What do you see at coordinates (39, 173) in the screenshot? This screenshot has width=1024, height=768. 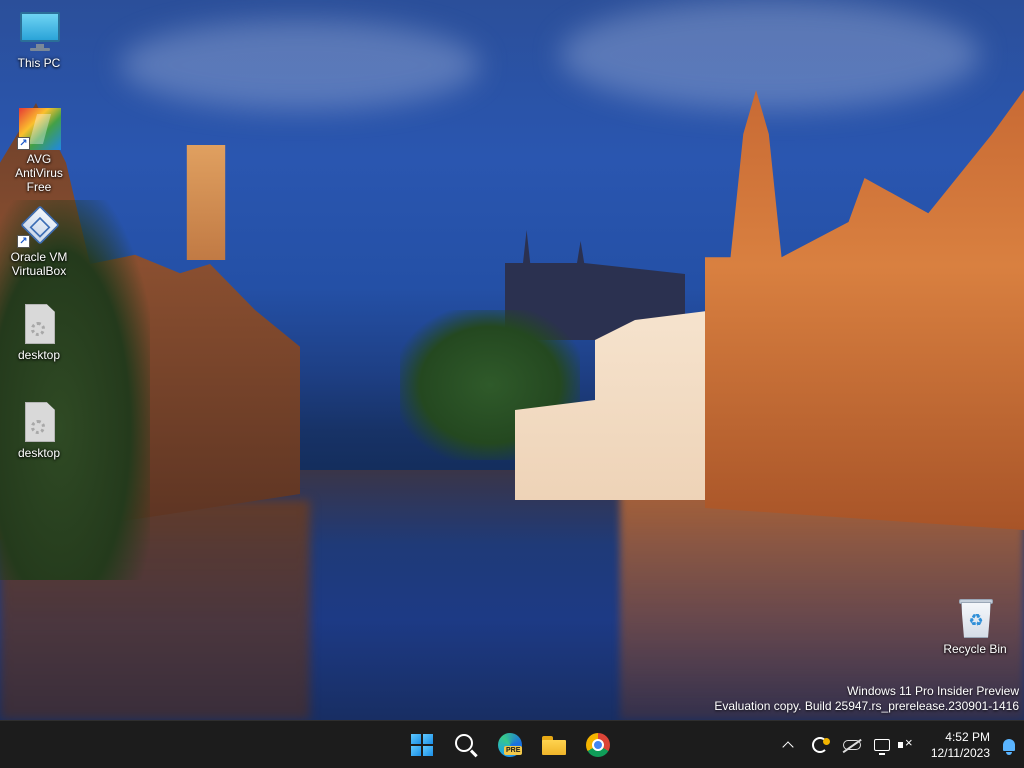 I see `desktop-icon-label: AVG AntiVirus Free` at bounding box center [39, 173].